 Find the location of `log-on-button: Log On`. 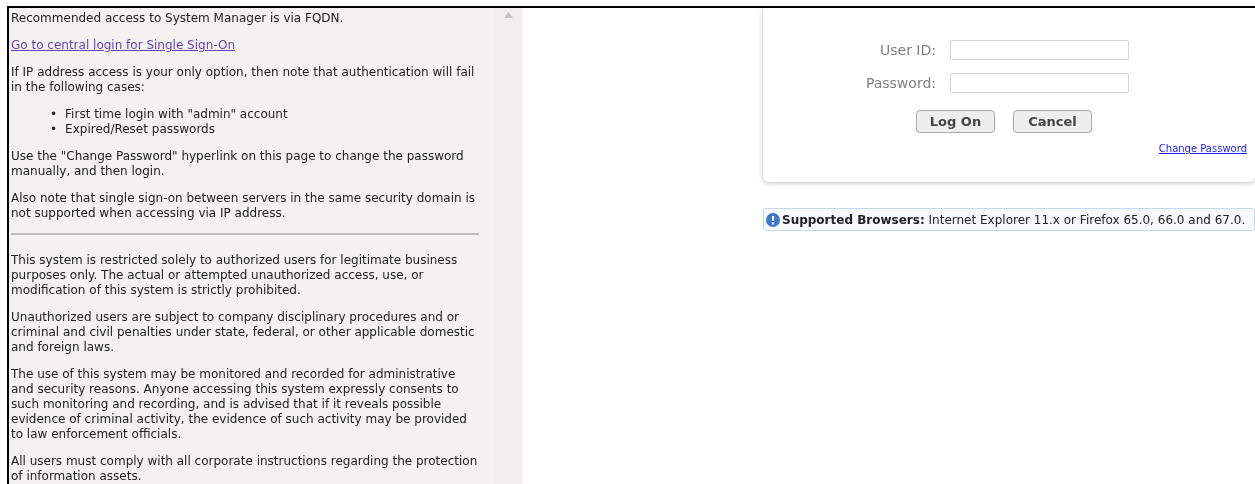

log-on-button: Log On is located at coordinates (955, 121).